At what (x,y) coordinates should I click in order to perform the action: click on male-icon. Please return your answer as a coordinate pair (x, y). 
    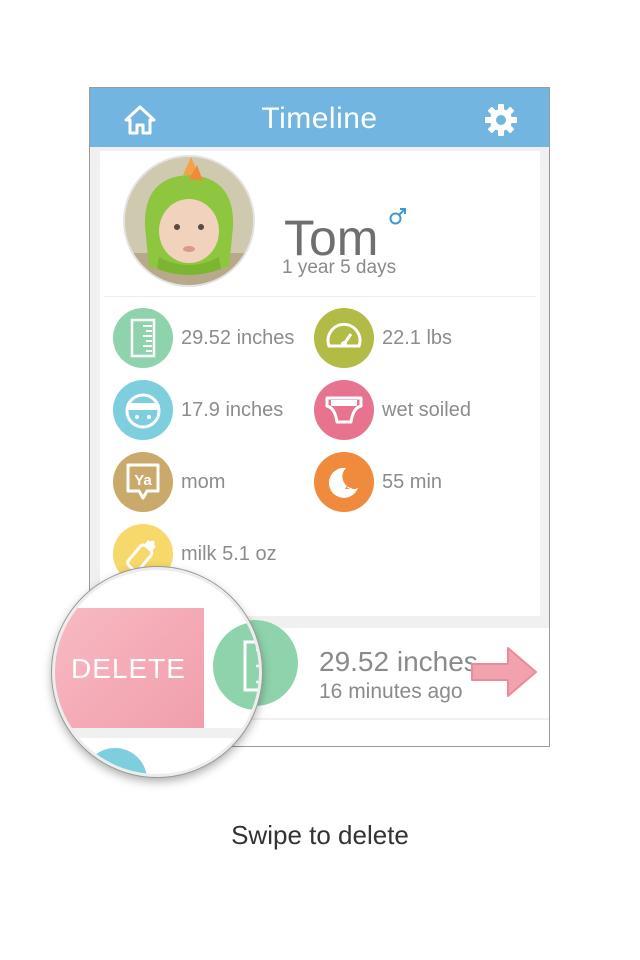
    Looking at the image, I should click on (397, 216).